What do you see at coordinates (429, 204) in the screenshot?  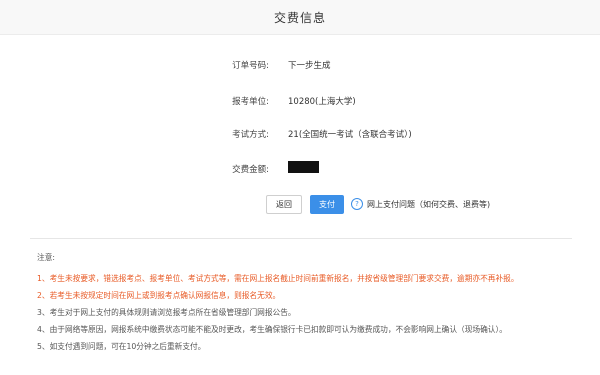 I see `payment-help-text: 网上支付问题（如何交费、退费等)` at bounding box center [429, 204].